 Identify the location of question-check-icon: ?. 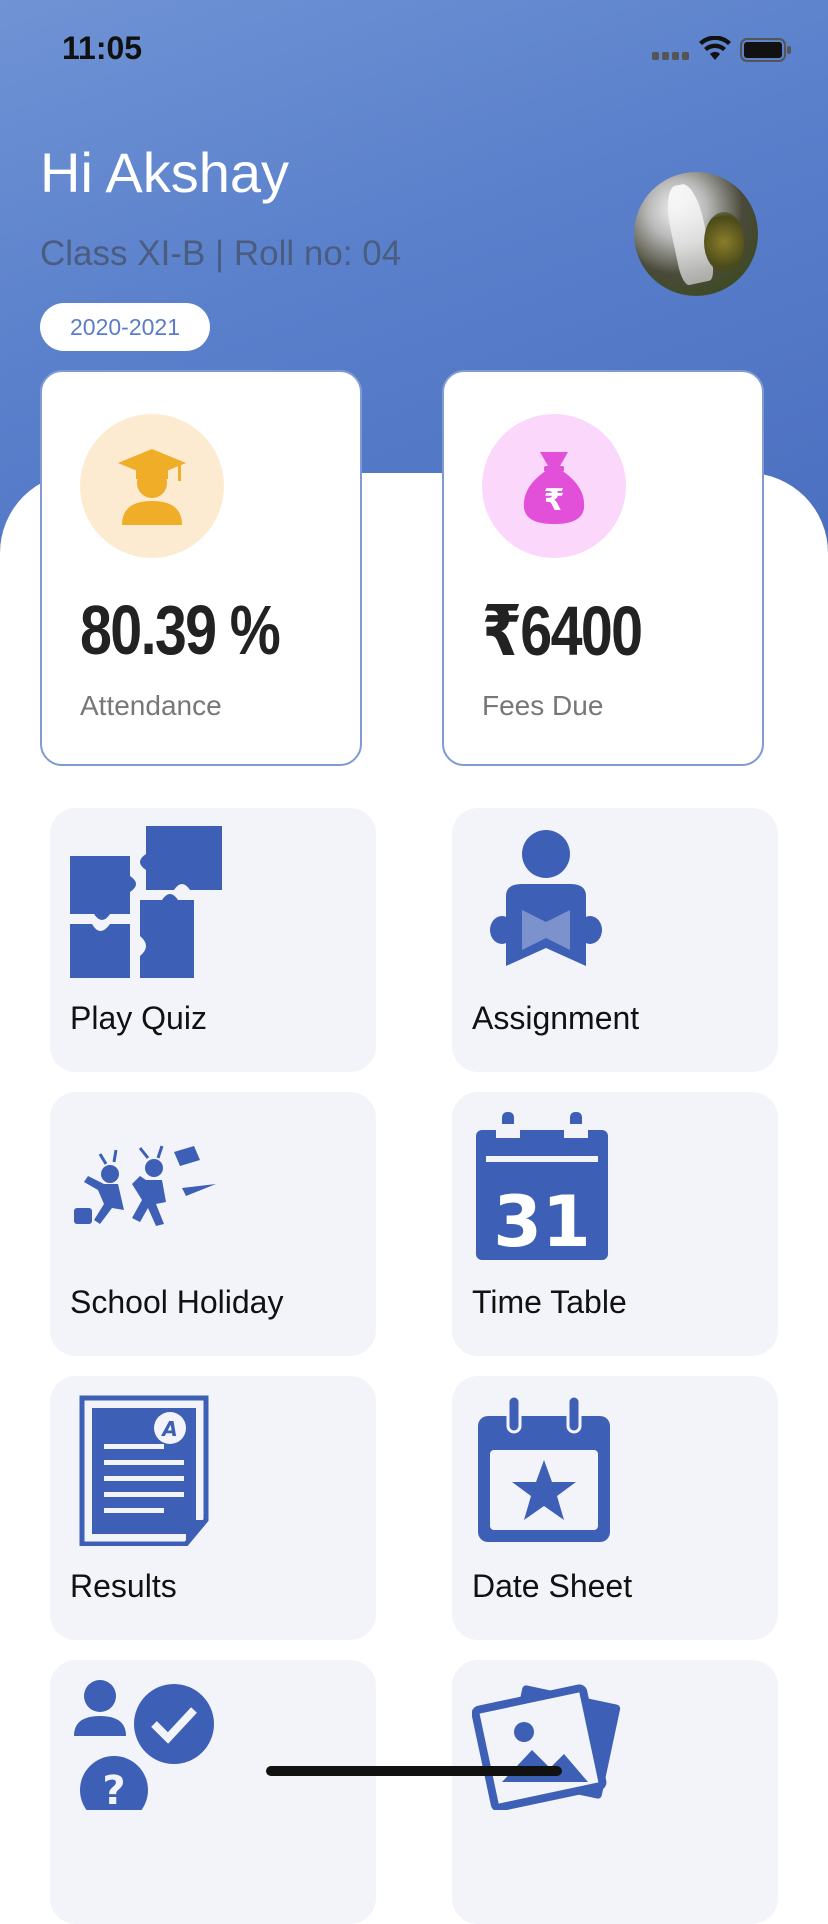
(144, 1745).